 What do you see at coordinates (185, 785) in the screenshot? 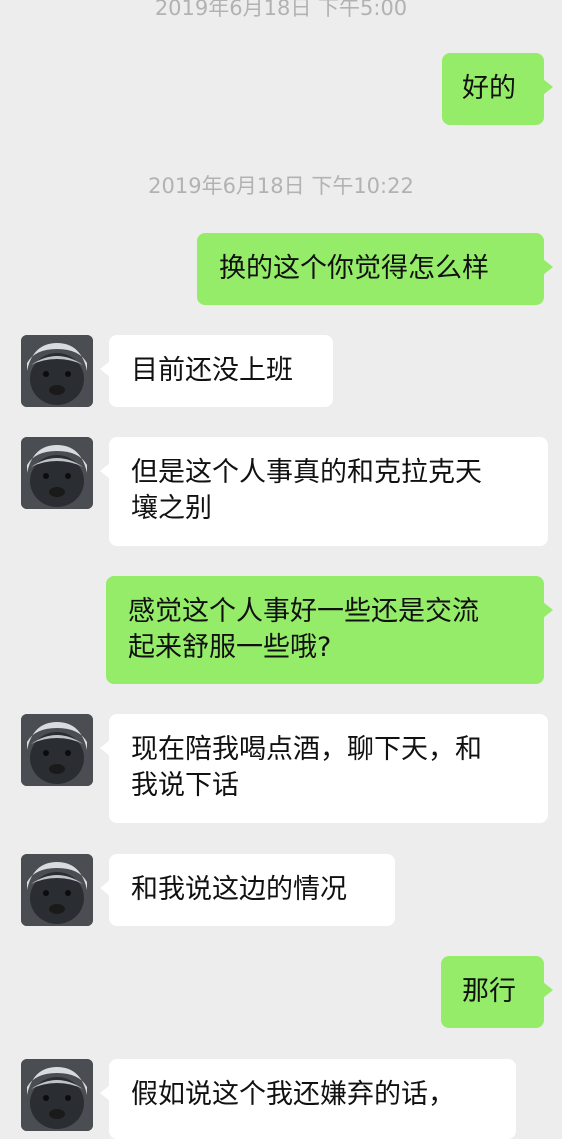
I see `message-text-line: 我说下话` at bounding box center [185, 785].